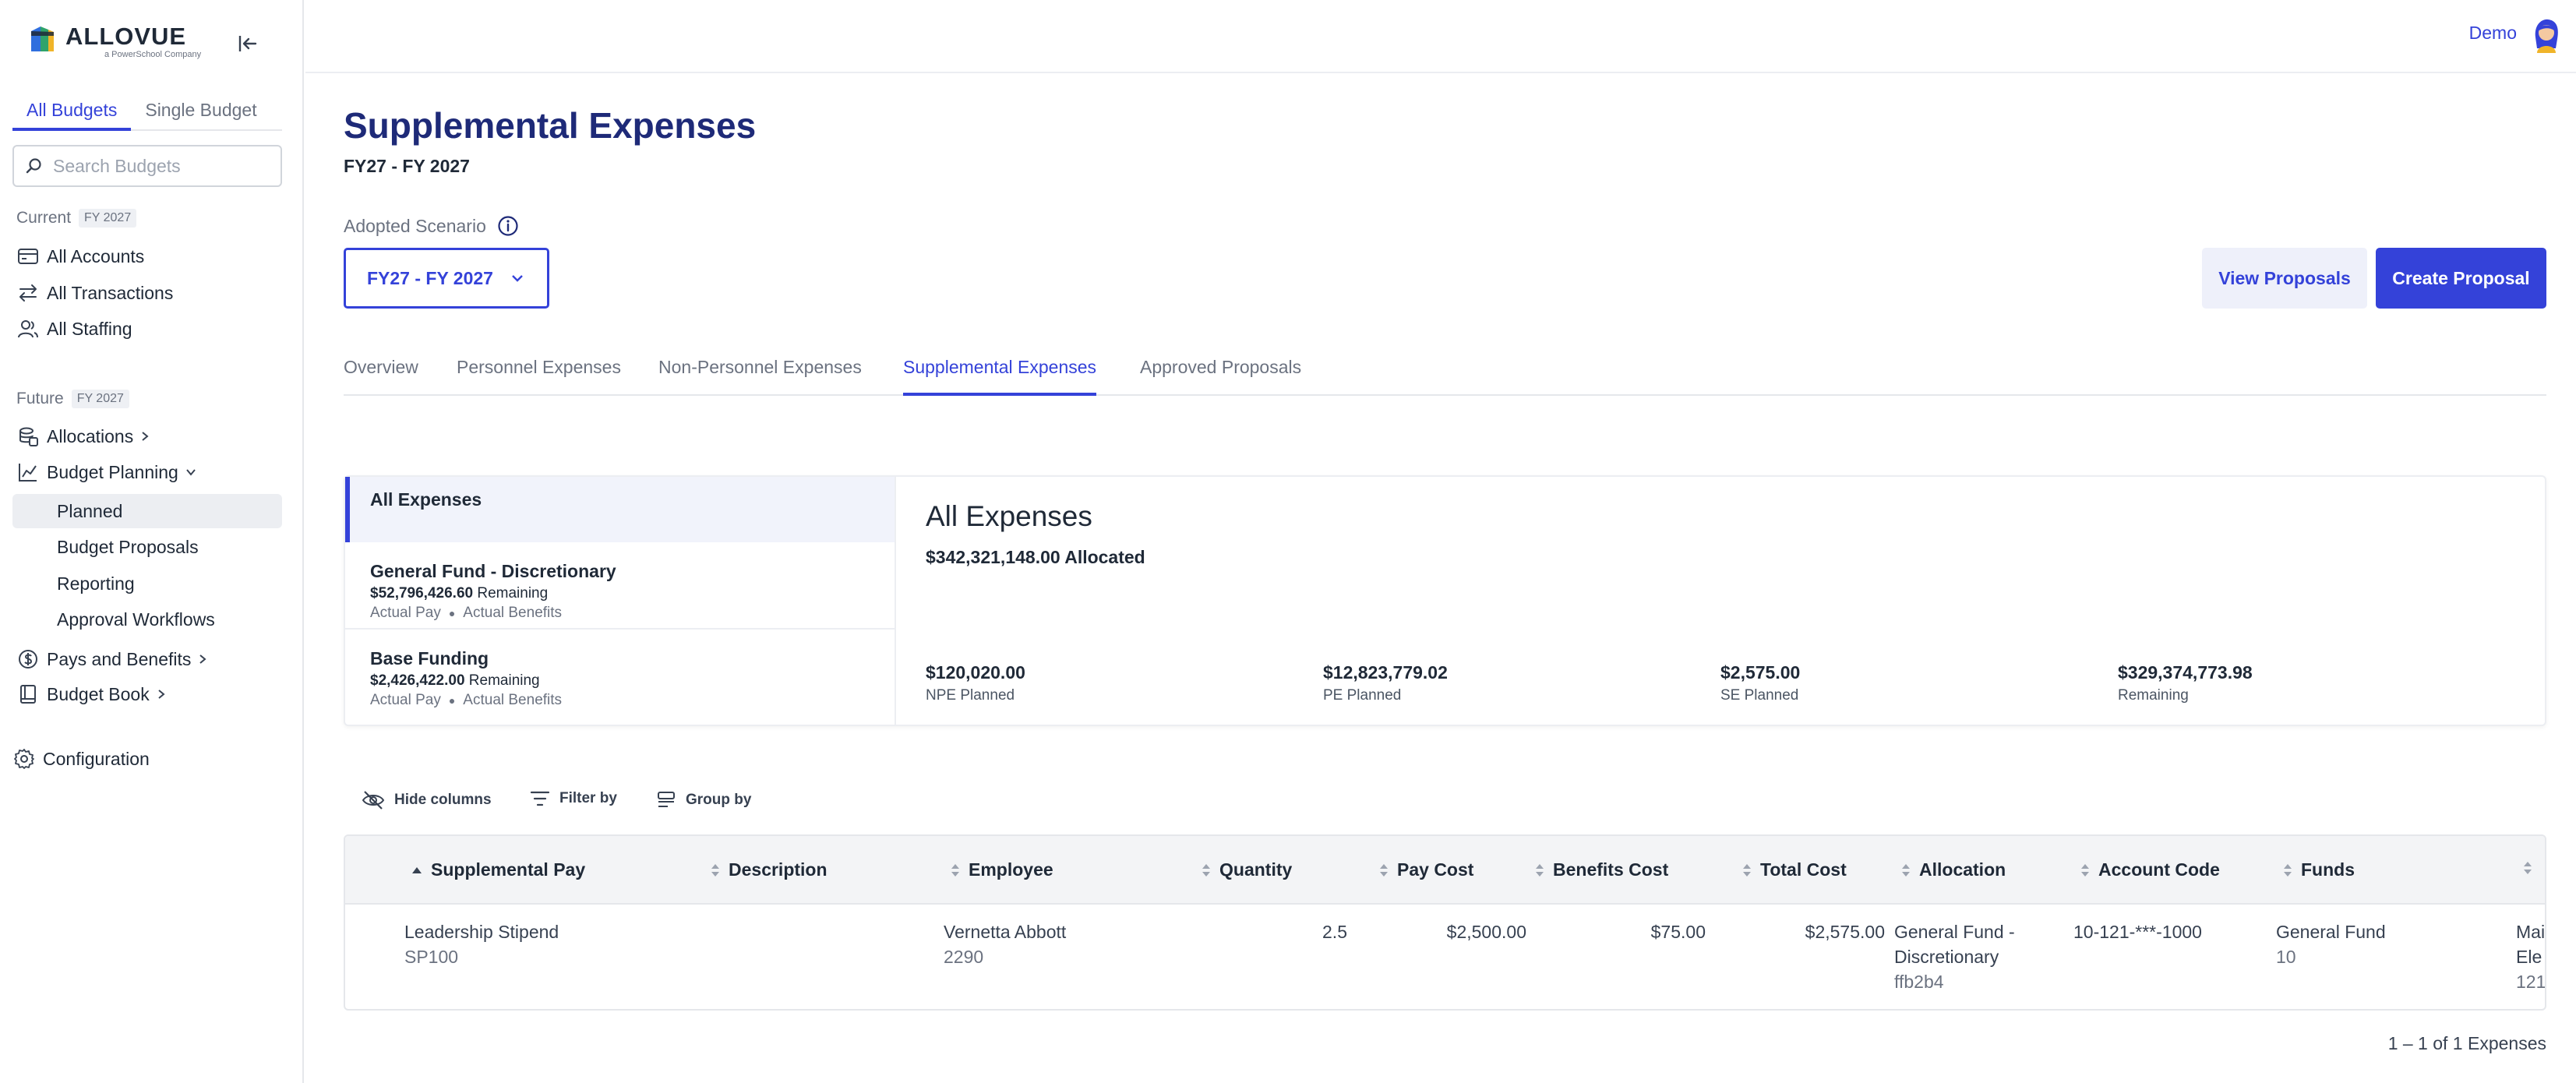 The width and height of the screenshot is (2576, 1083). Describe the element at coordinates (166, 166) in the screenshot. I see `search-input` at that location.